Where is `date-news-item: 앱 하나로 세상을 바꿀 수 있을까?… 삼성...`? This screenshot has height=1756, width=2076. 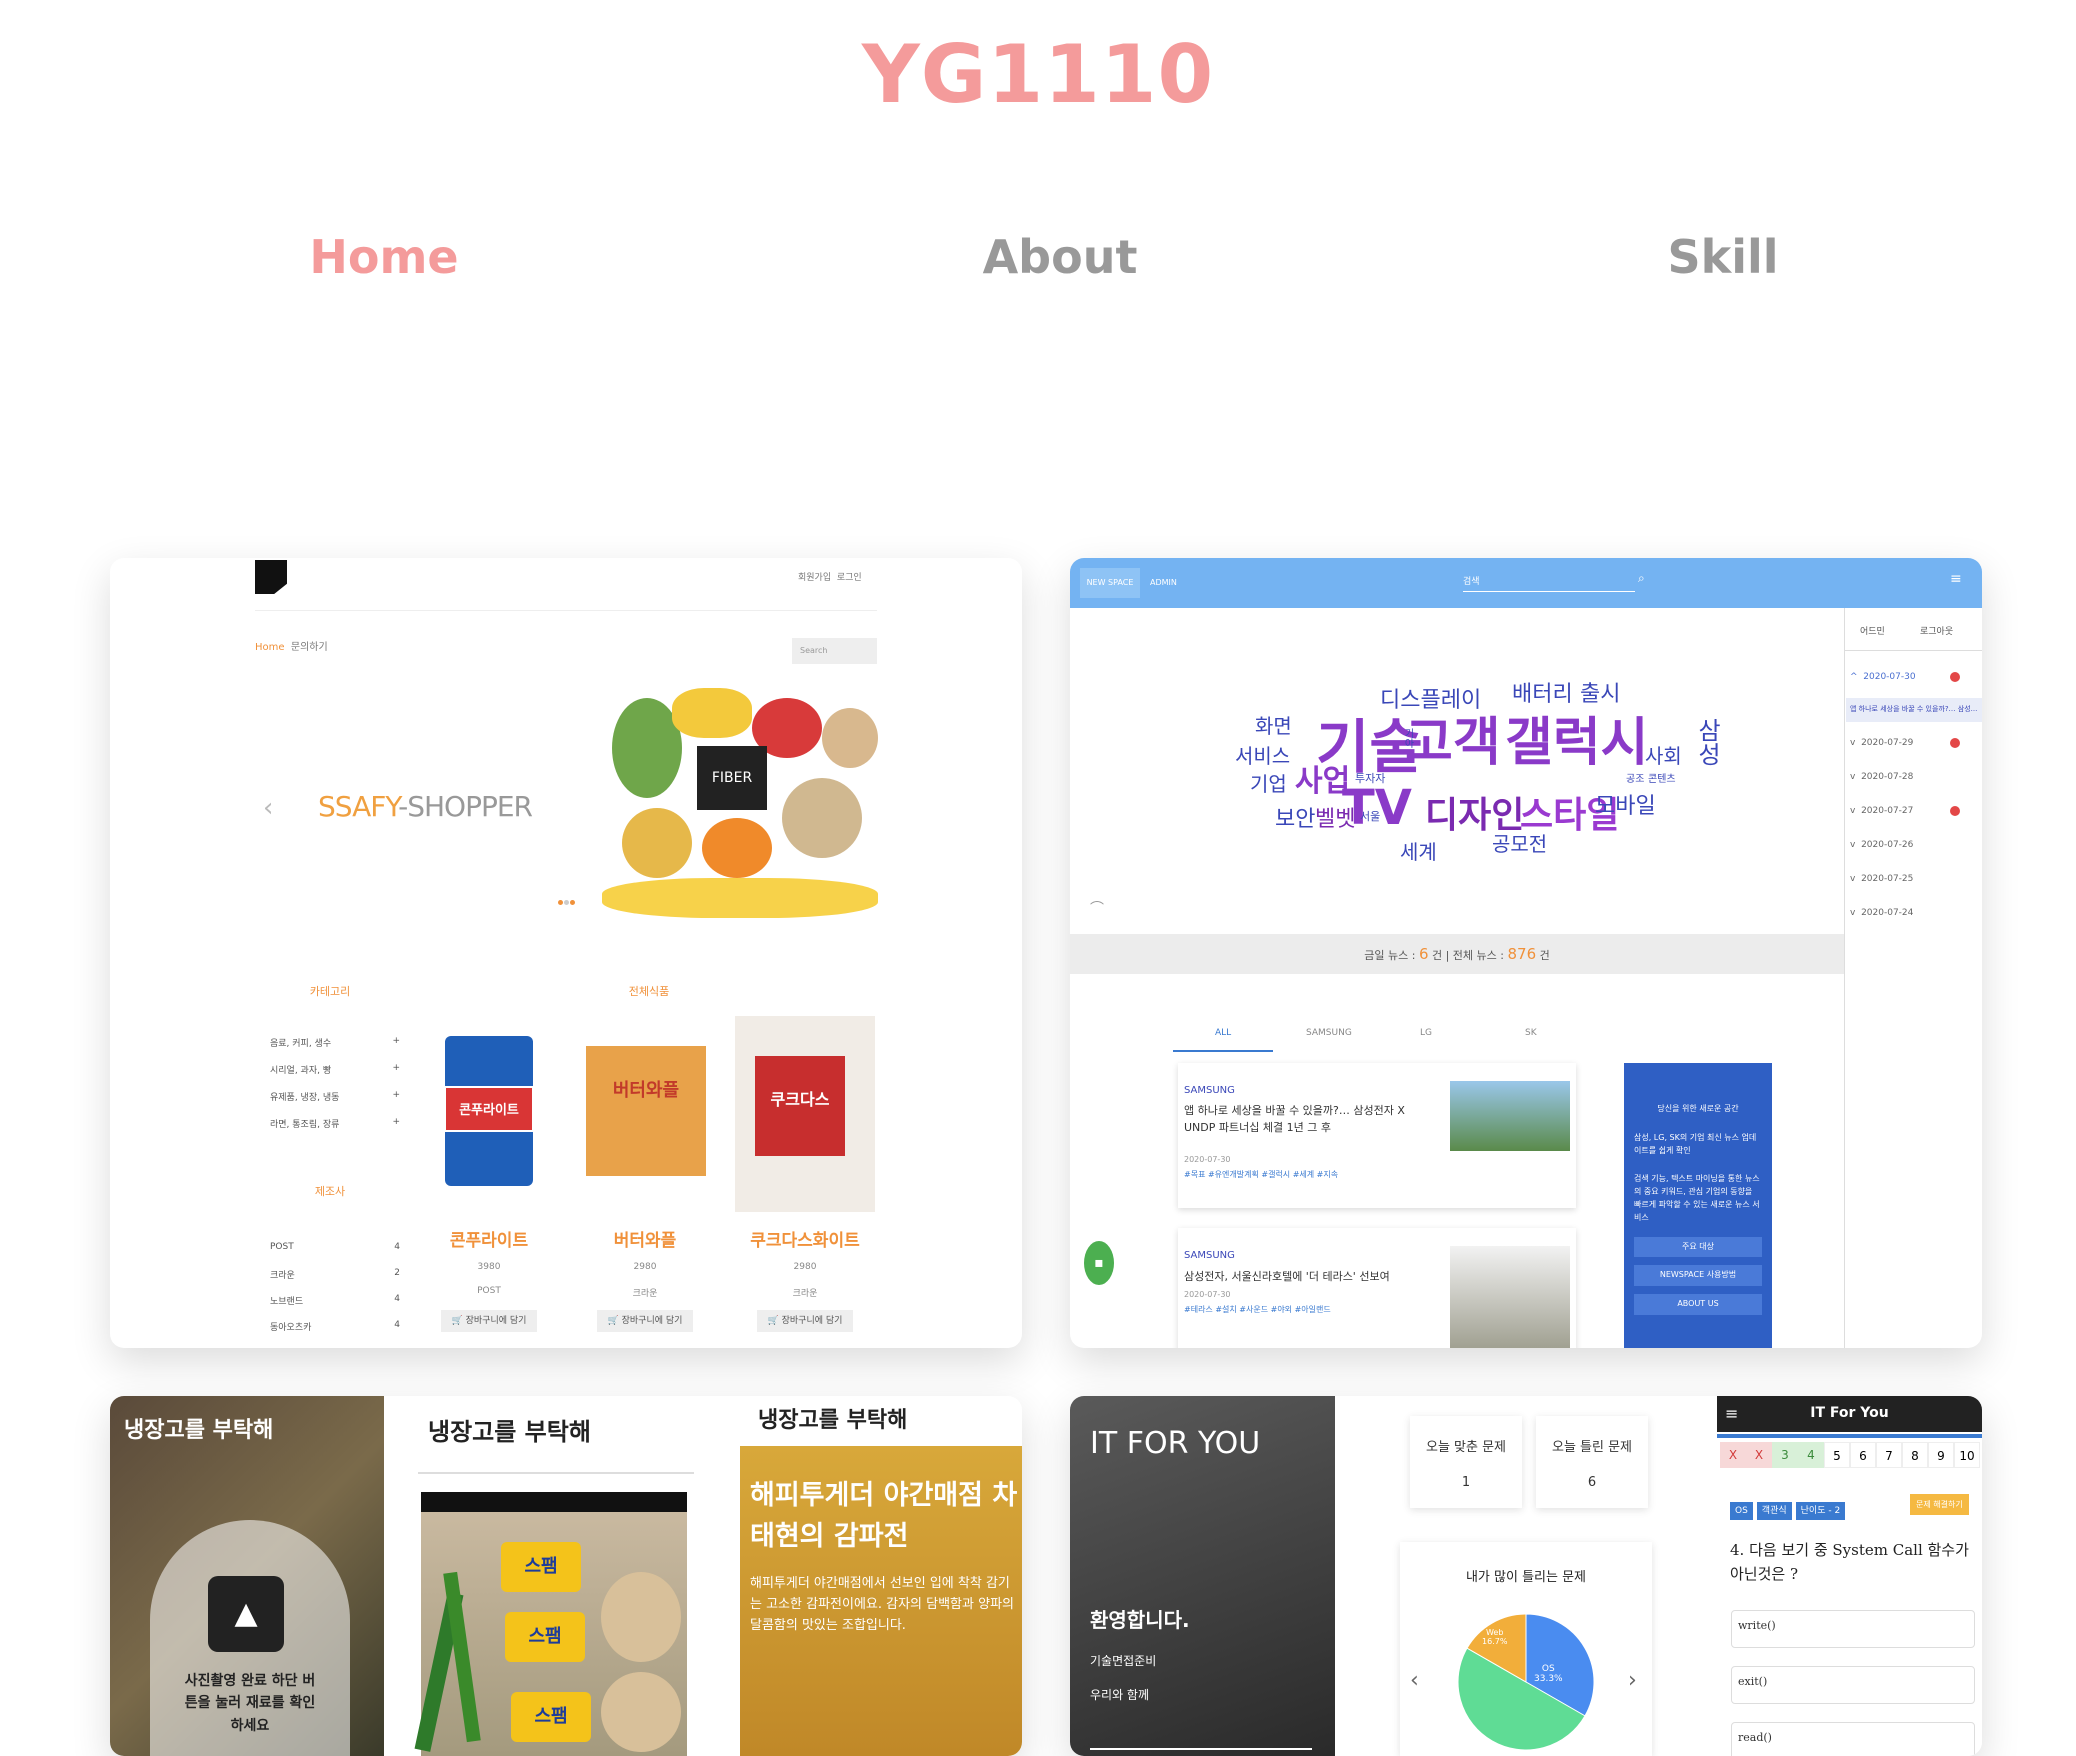
date-news-item: 앱 하나로 세상을 바꿀 수 있을까?… 삼성... is located at coordinates (1914, 710).